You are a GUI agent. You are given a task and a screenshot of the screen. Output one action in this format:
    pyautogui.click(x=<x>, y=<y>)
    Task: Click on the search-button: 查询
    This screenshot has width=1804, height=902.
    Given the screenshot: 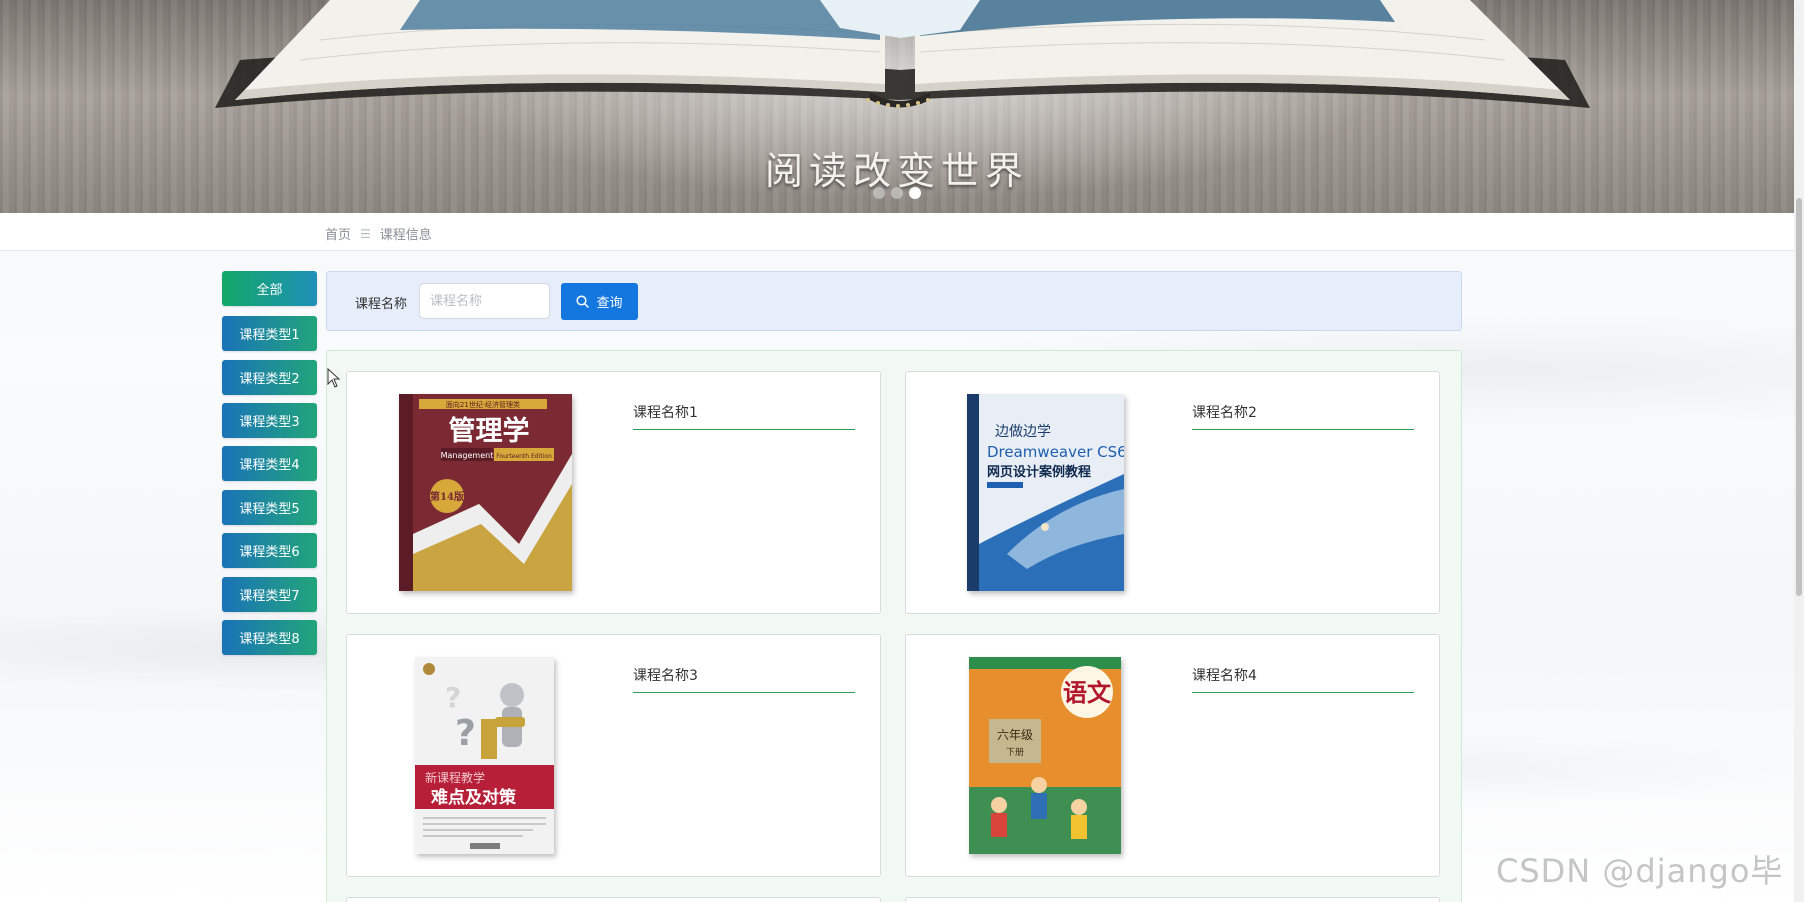 What is the action you would take?
    pyautogui.click(x=599, y=301)
    